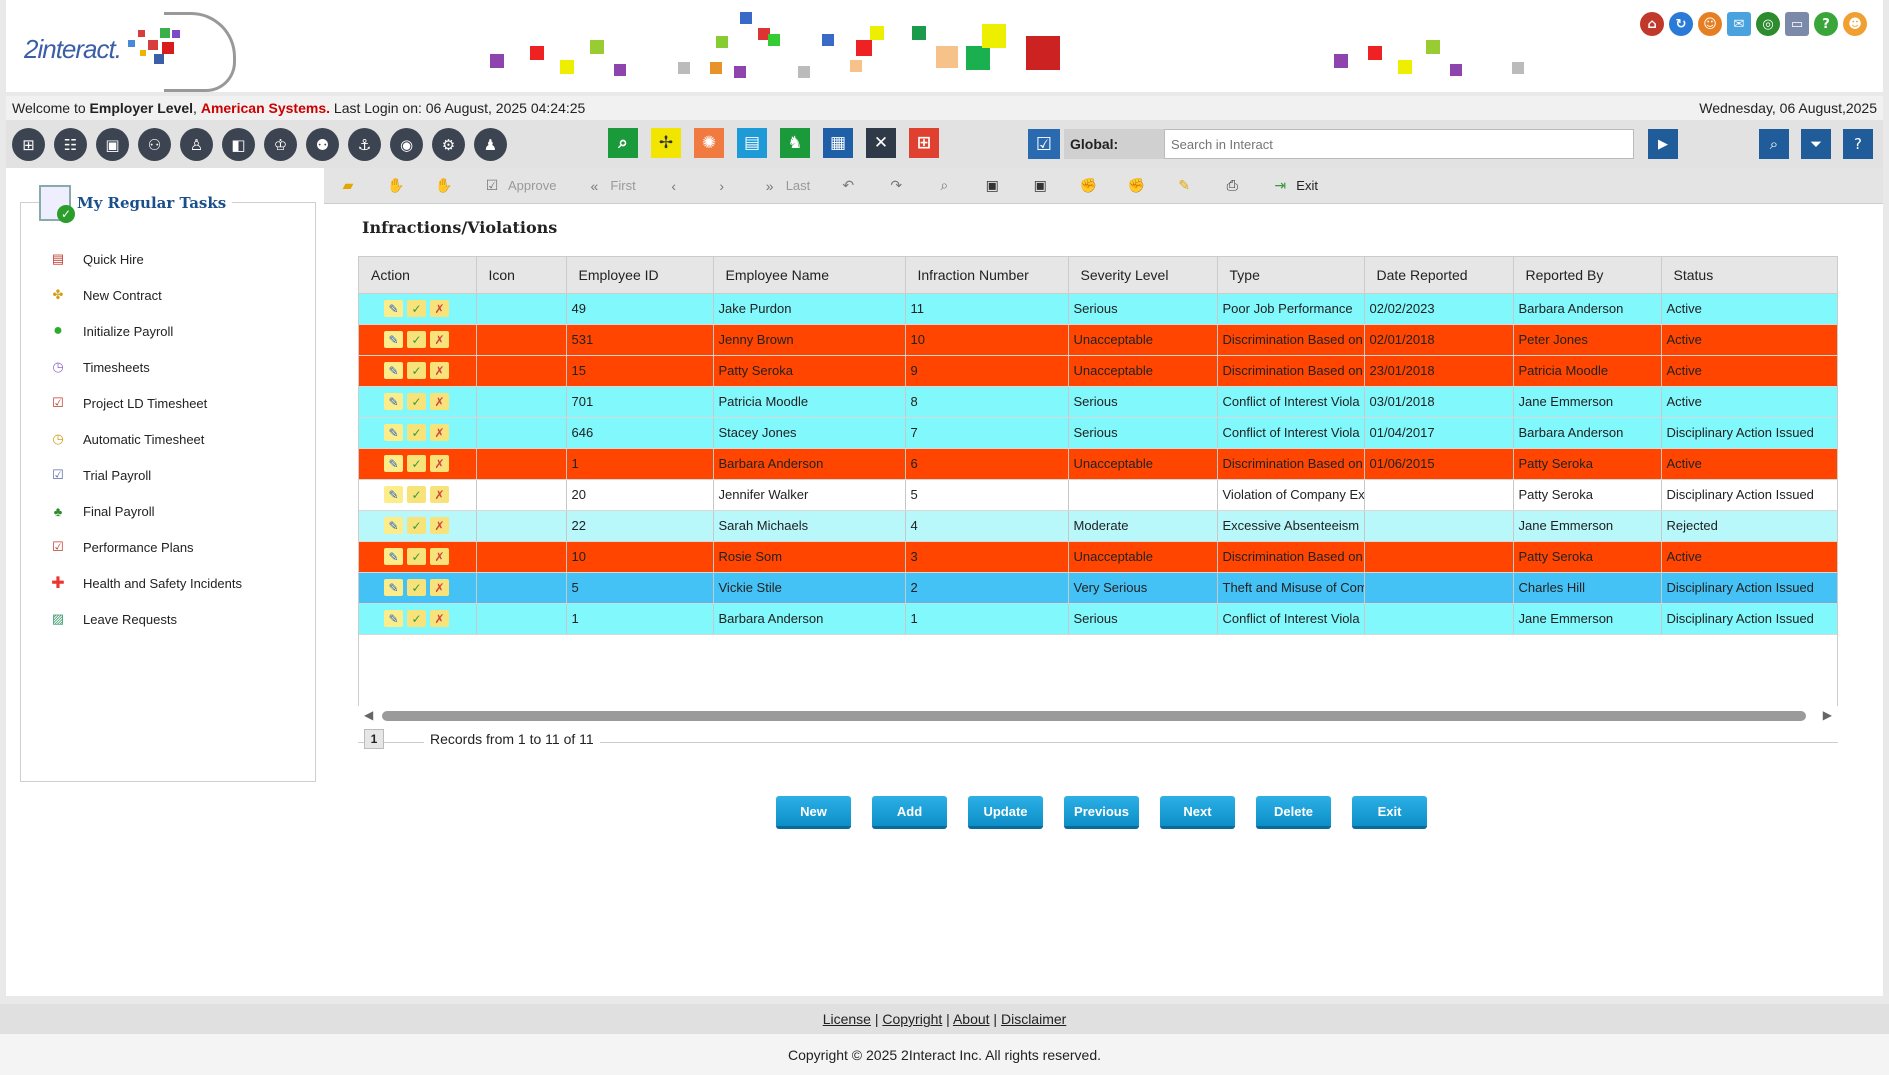 The width and height of the screenshot is (1889, 1075). What do you see at coordinates (847, 1019) in the screenshot?
I see `license-link: License` at bounding box center [847, 1019].